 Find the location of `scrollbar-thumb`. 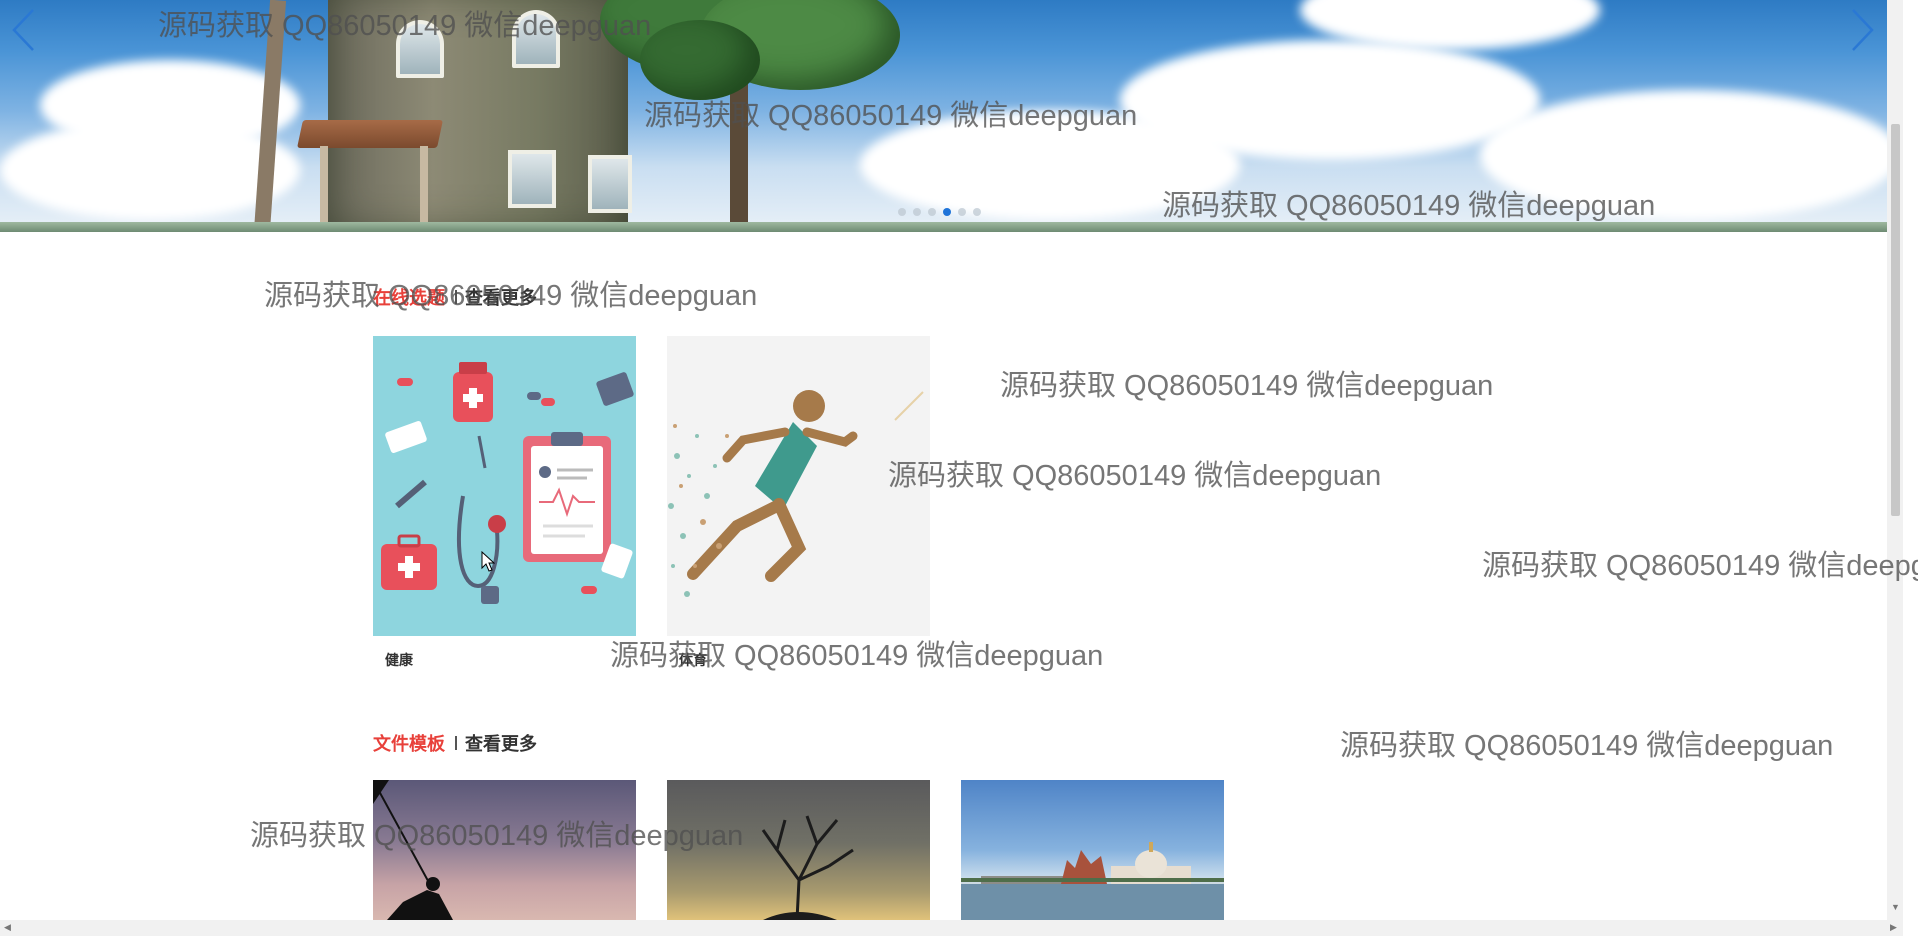

scrollbar-thumb is located at coordinates (1895, 320).